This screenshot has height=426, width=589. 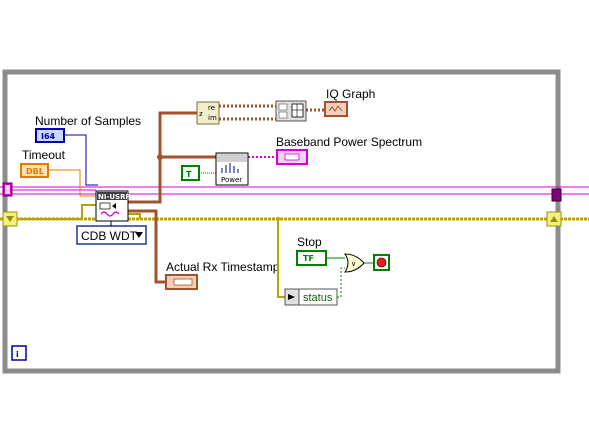 What do you see at coordinates (291, 111) in the screenshot?
I see `bundle-node` at bounding box center [291, 111].